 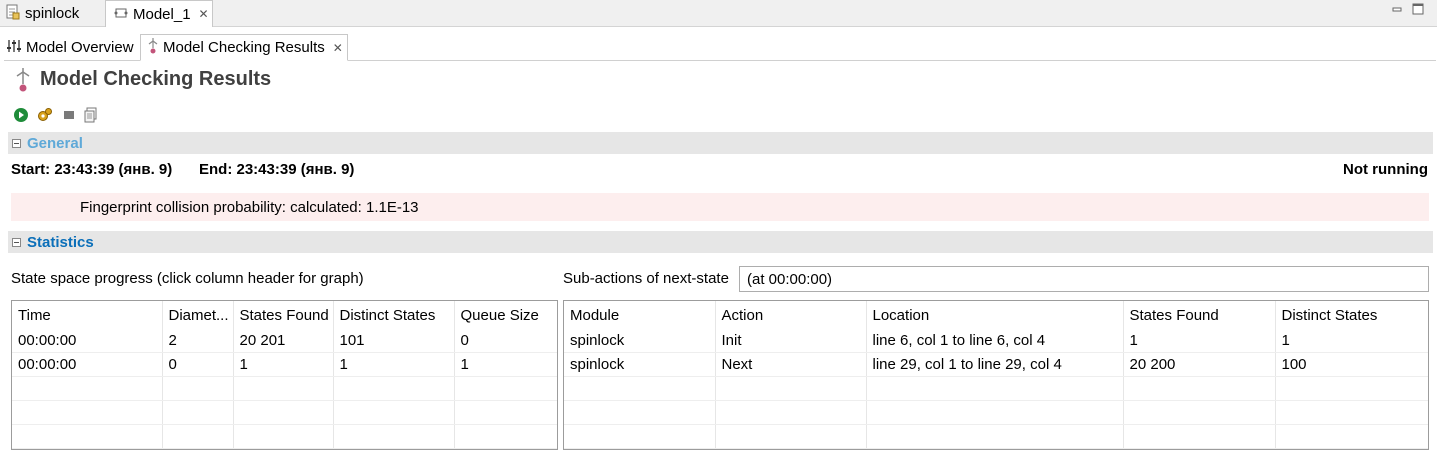 I want to click on table-row: 00:00:00 0 1 1 1, so click(x=284, y=364).